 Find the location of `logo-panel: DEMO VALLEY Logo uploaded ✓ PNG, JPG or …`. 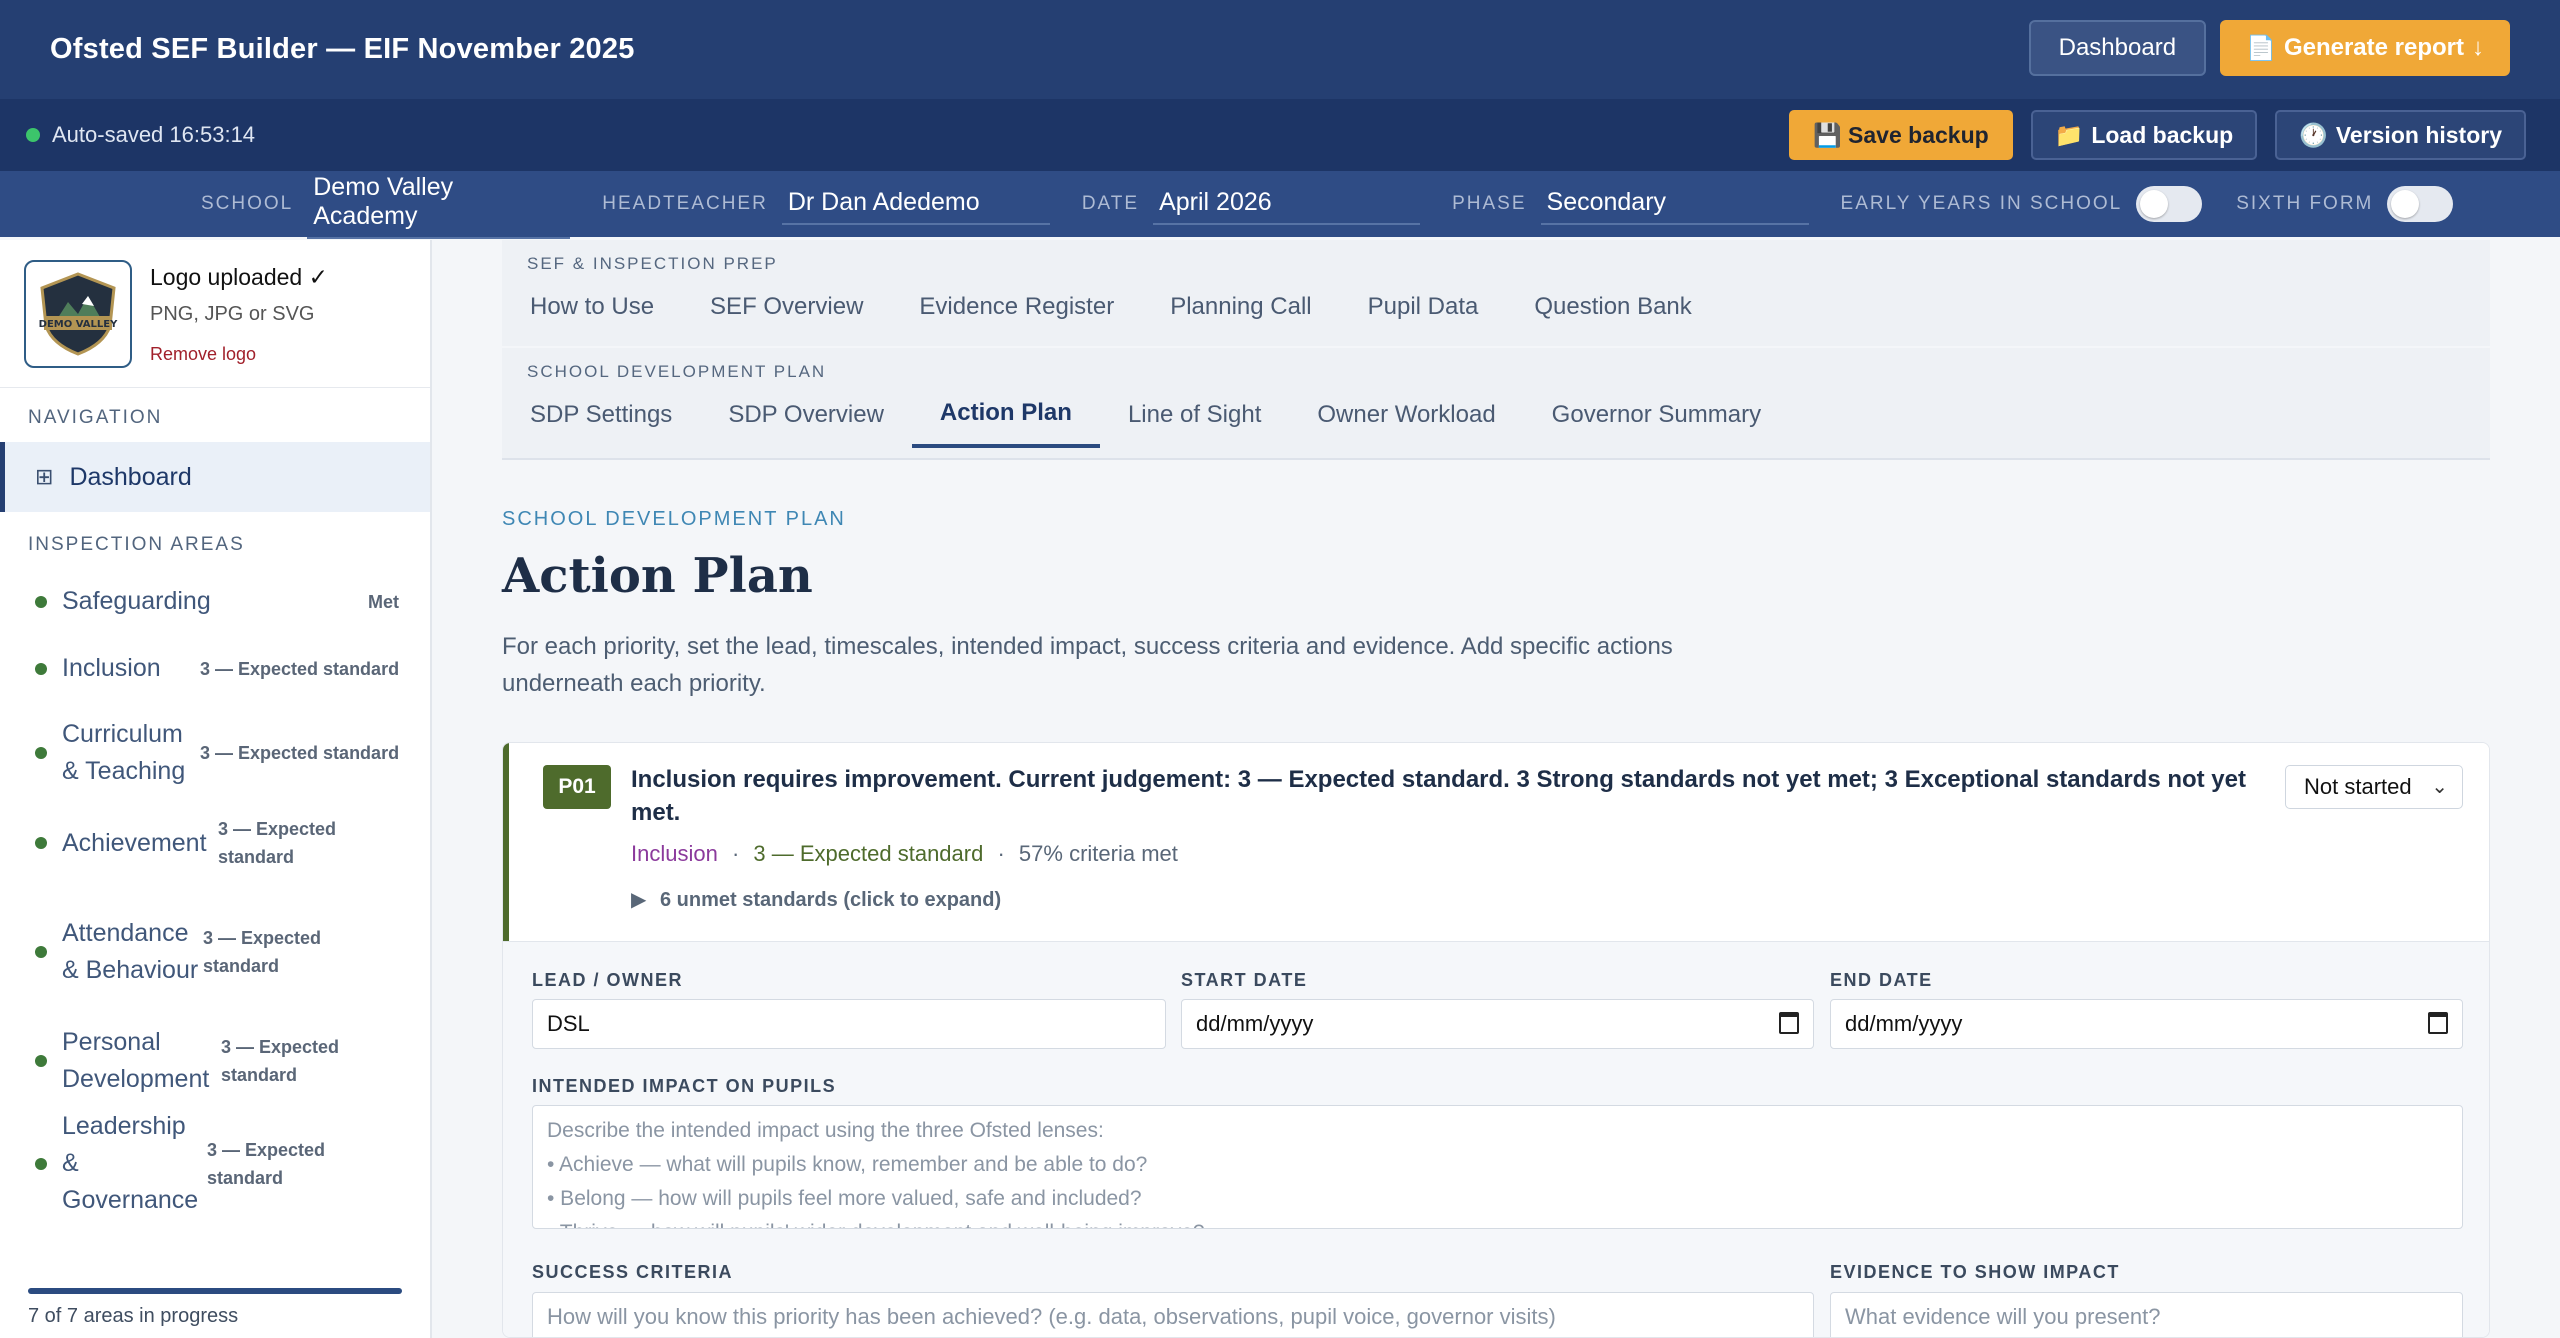

logo-panel: DEMO VALLEY Logo uploaded ✓ PNG, JPG or … is located at coordinates (215, 314).